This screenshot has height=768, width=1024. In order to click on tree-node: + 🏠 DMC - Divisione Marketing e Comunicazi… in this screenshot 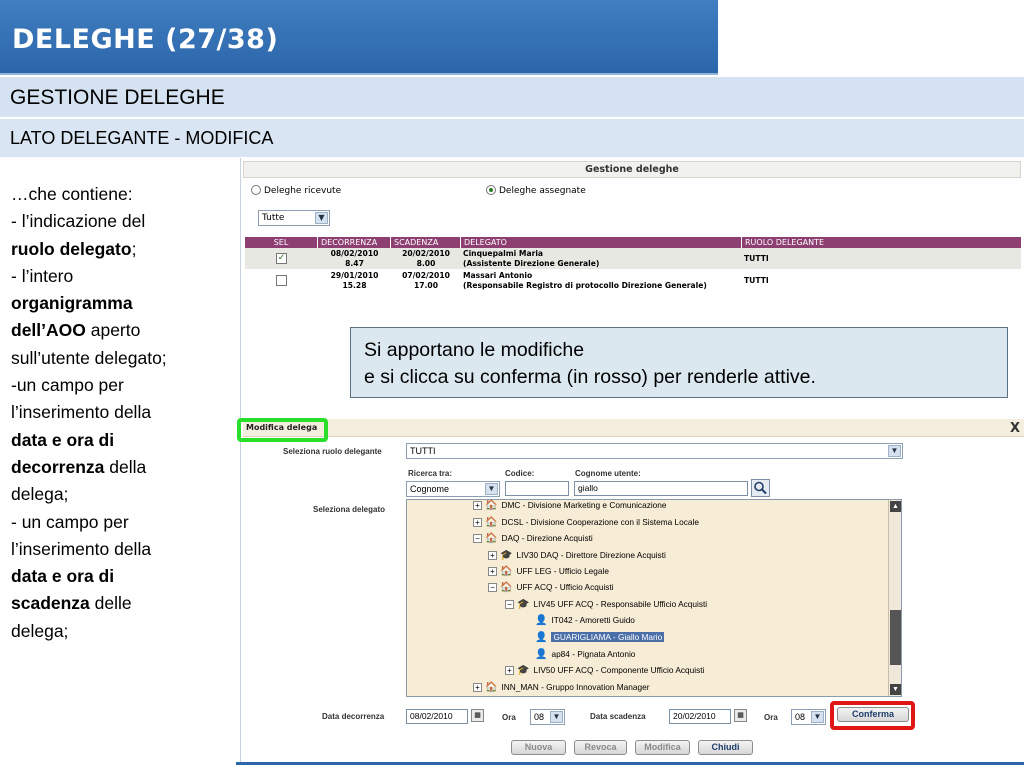, I will do `click(570, 506)`.